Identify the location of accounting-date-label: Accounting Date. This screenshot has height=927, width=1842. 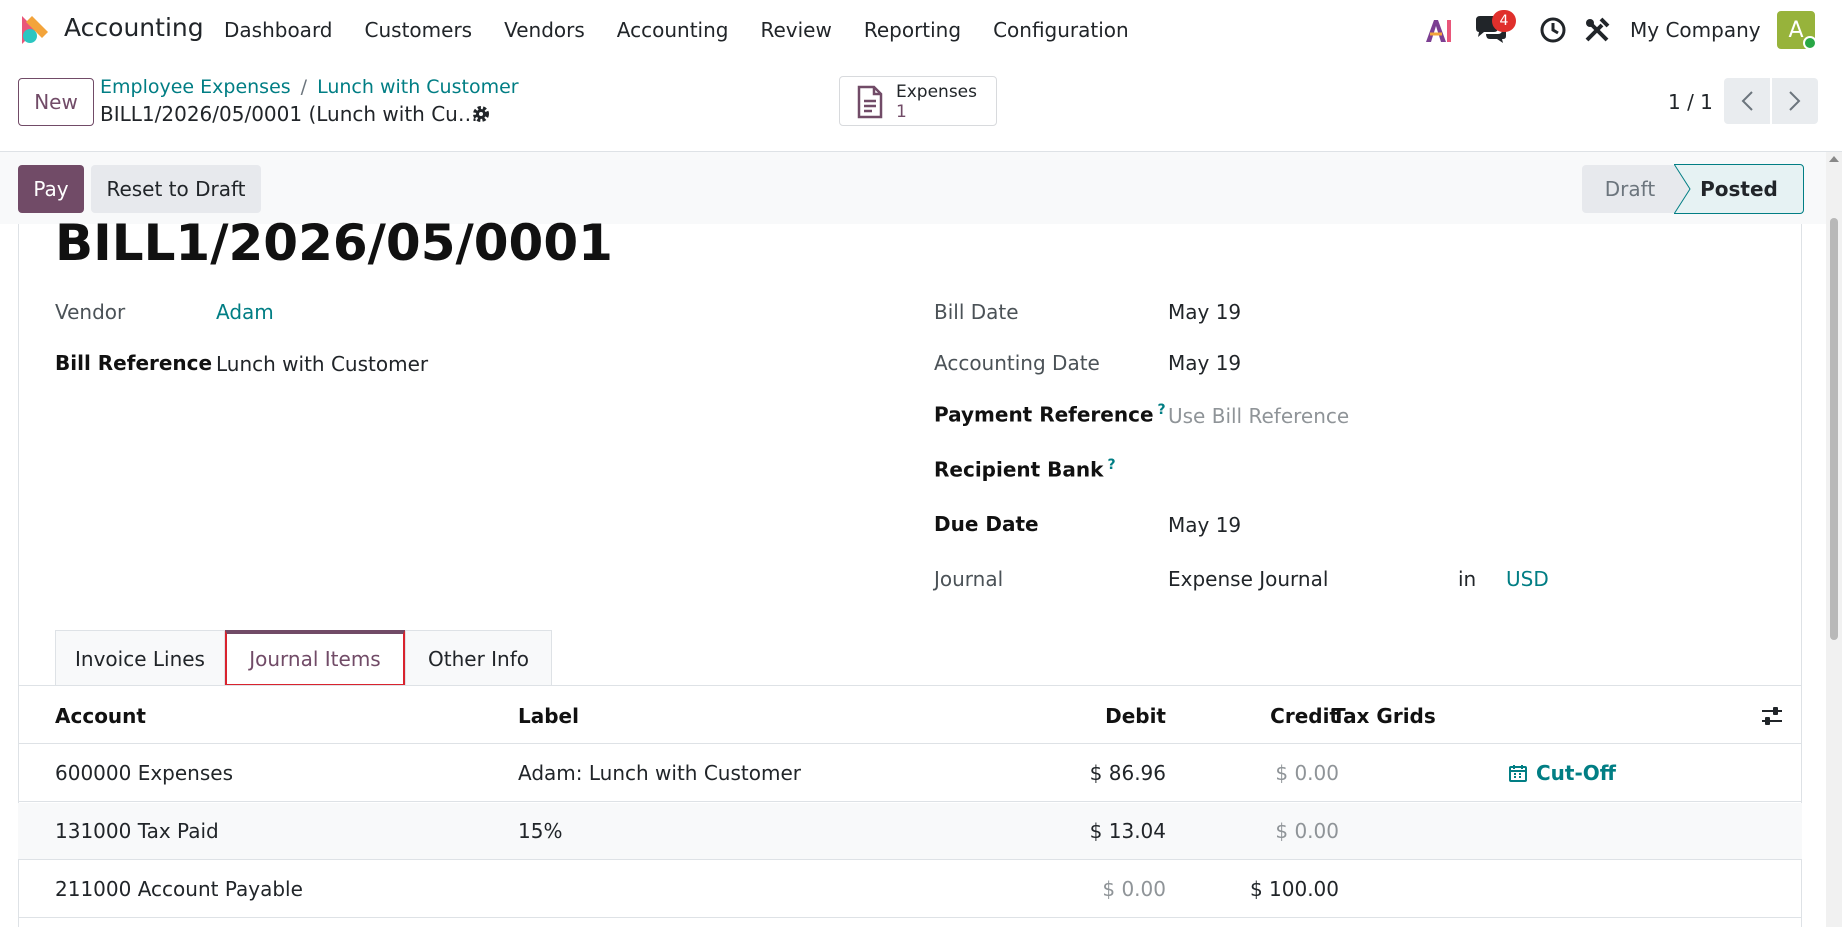
(1017, 363).